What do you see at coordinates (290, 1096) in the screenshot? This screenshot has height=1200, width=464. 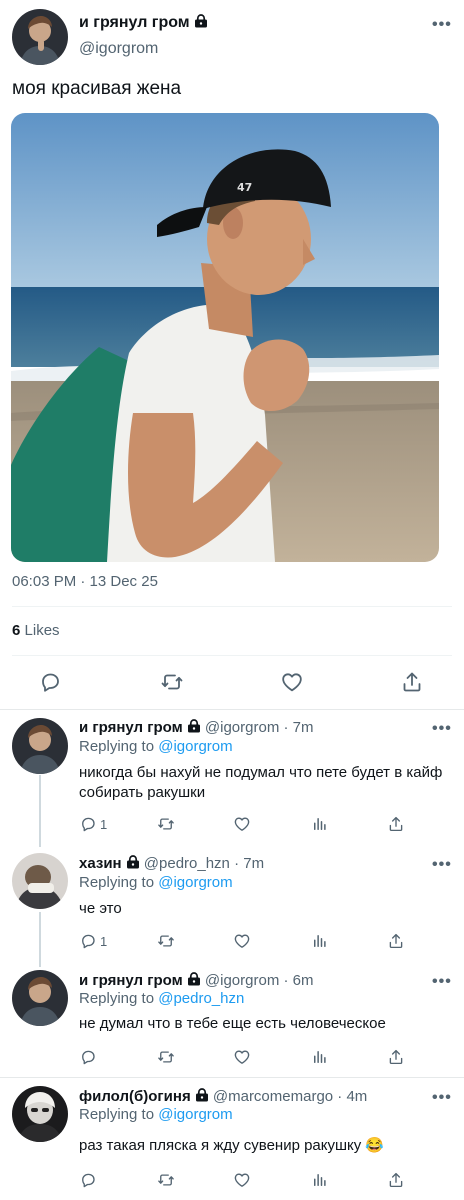 I see `author-handle-time: @marcomemargo · 4m` at bounding box center [290, 1096].